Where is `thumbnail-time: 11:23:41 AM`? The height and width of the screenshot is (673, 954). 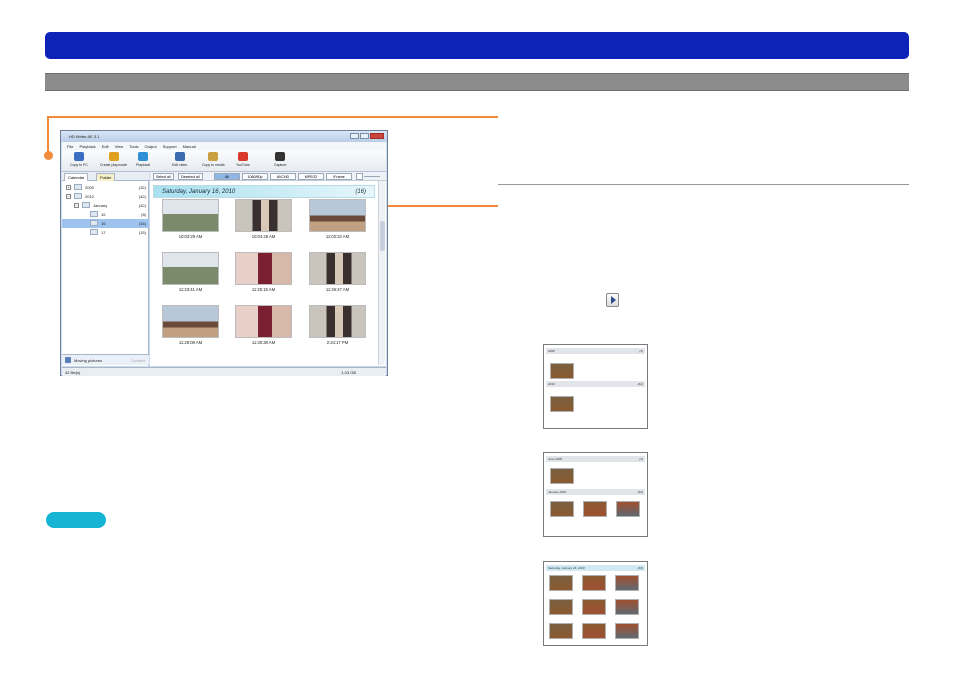 thumbnail-time: 11:23:41 AM is located at coordinates (190, 289).